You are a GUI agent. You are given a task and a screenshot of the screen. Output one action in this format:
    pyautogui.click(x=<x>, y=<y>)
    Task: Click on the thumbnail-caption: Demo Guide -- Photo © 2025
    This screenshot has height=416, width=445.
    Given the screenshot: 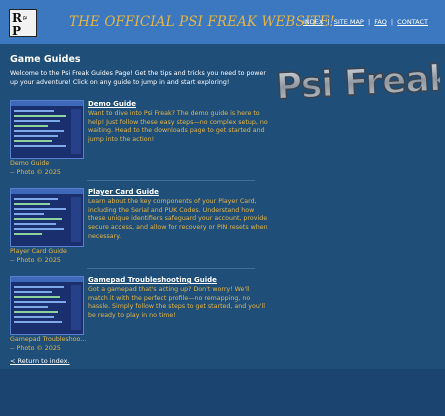 What is the action you would take?
    pyautogui.click(x=48, y=168)
    